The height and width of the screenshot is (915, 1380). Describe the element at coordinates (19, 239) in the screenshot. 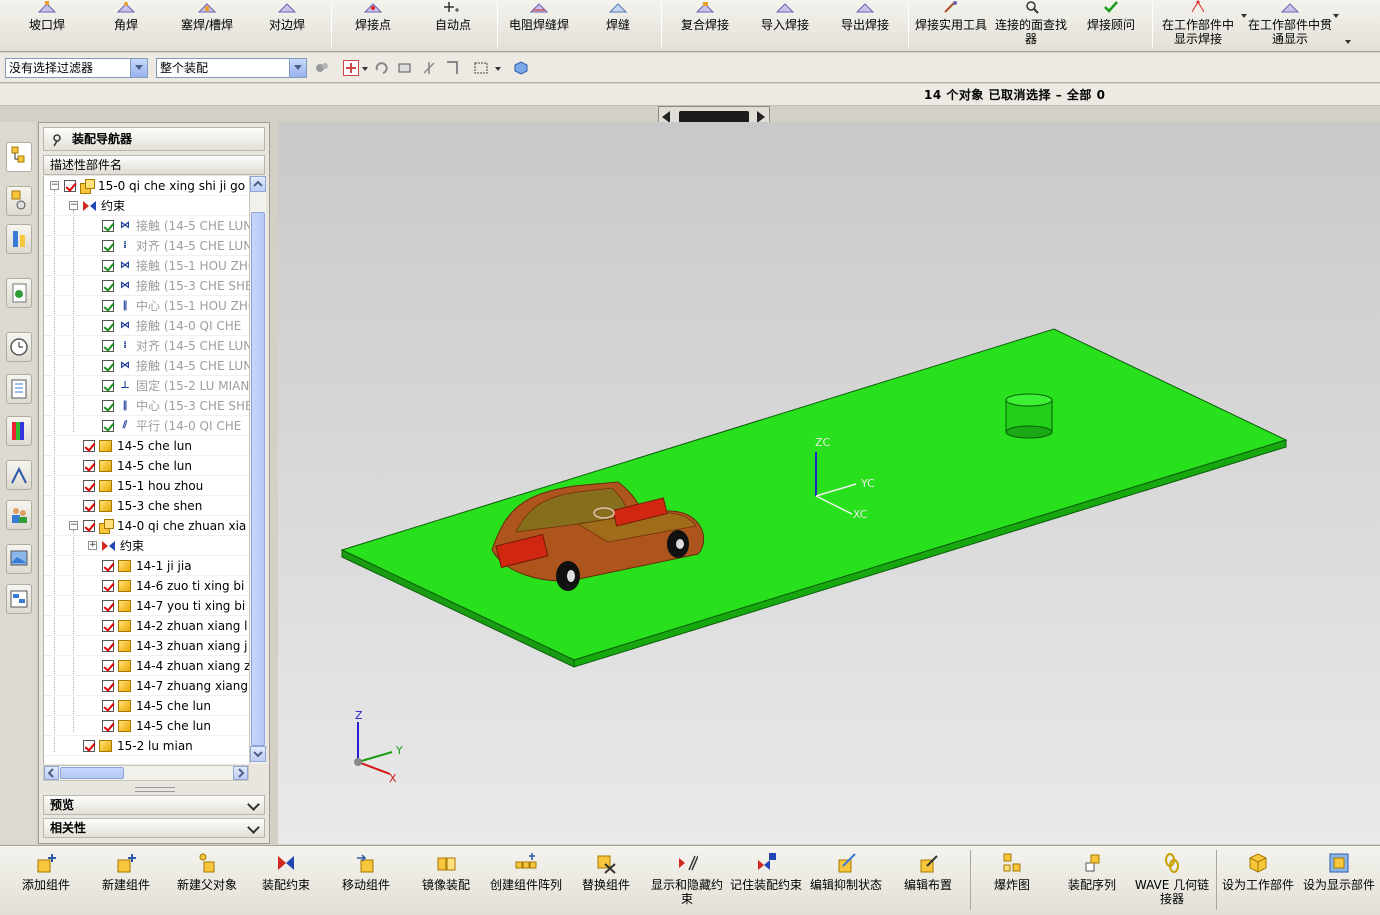

I see `part-navigator-tab` at that location.